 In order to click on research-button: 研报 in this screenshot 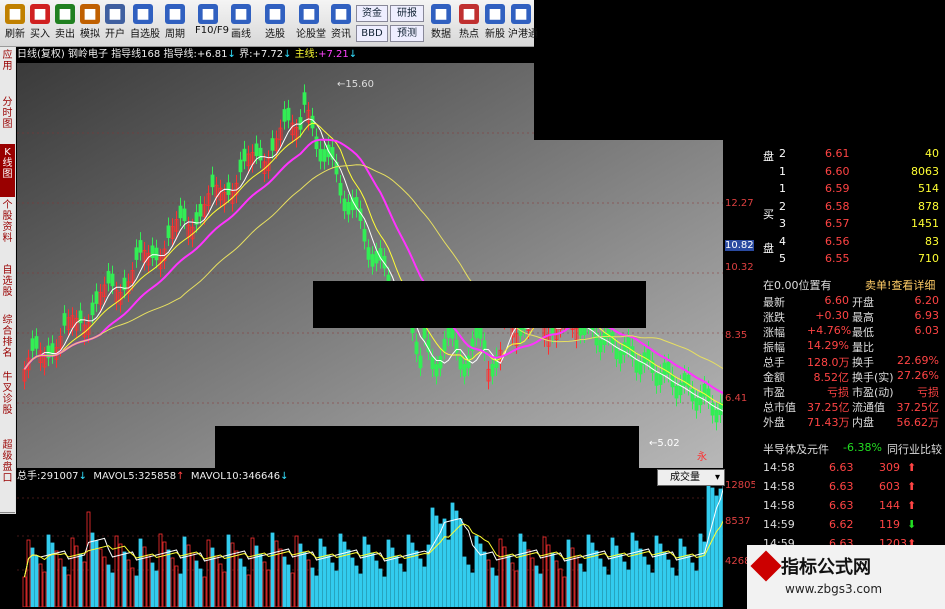, I will do `click(407, 13)`.